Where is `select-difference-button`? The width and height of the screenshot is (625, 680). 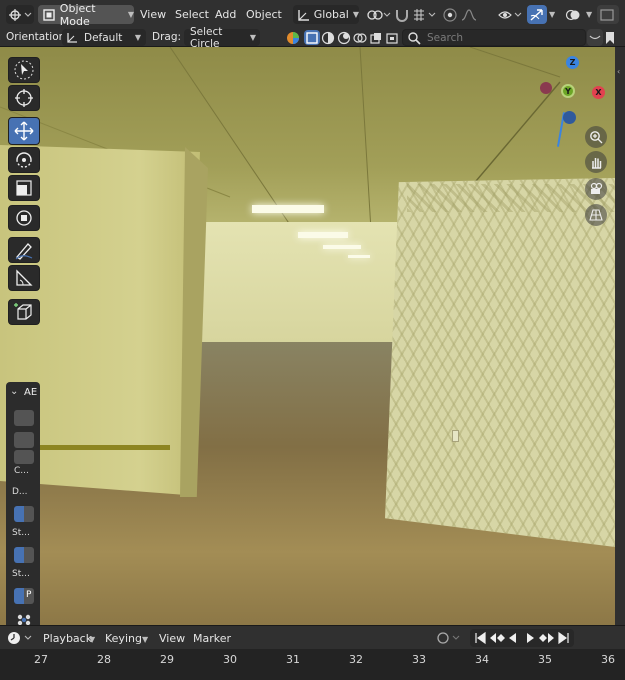
select-difference-button is located at coordinates (360, 37).